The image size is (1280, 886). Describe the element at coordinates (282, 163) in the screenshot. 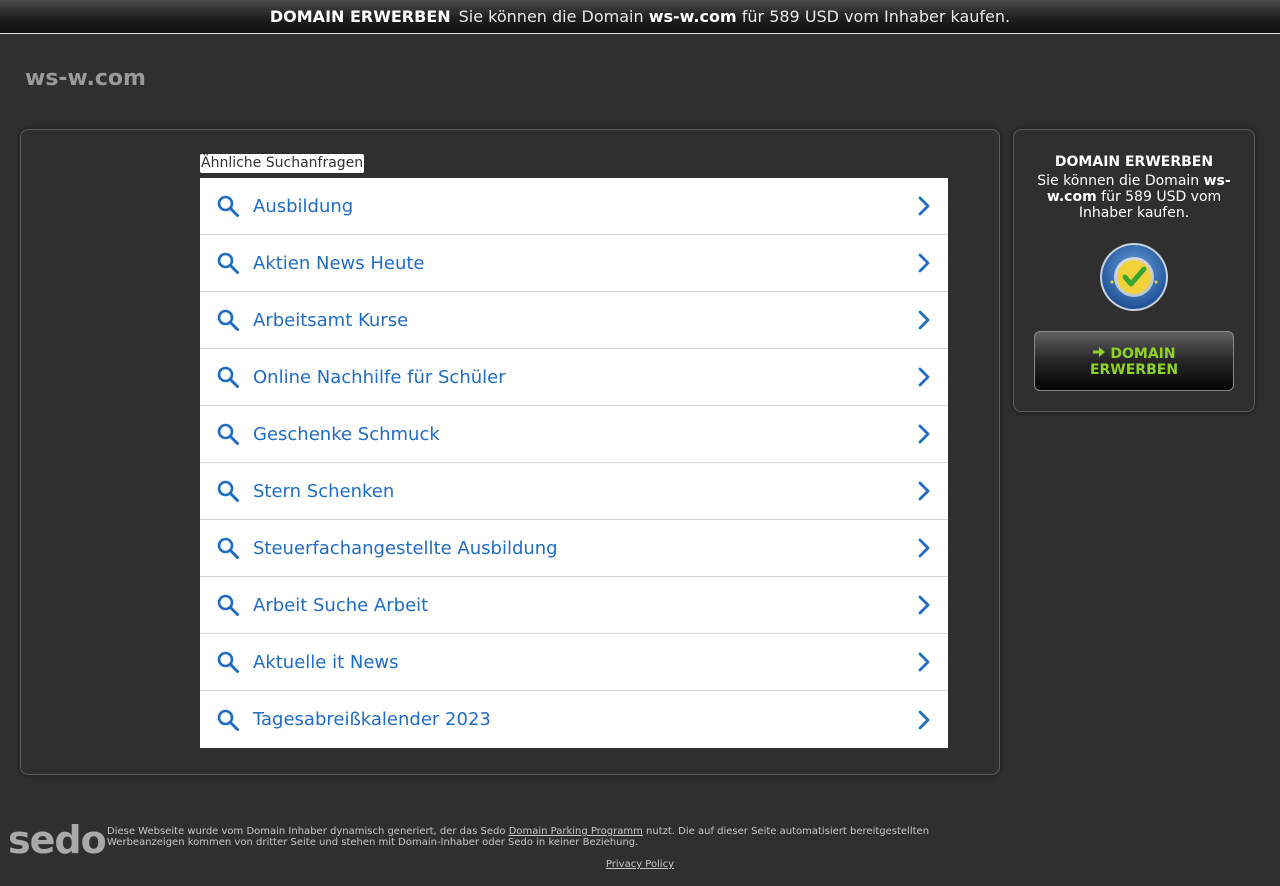

I see `related-searches-label: Ähnliche Suchanfragen` at that location.